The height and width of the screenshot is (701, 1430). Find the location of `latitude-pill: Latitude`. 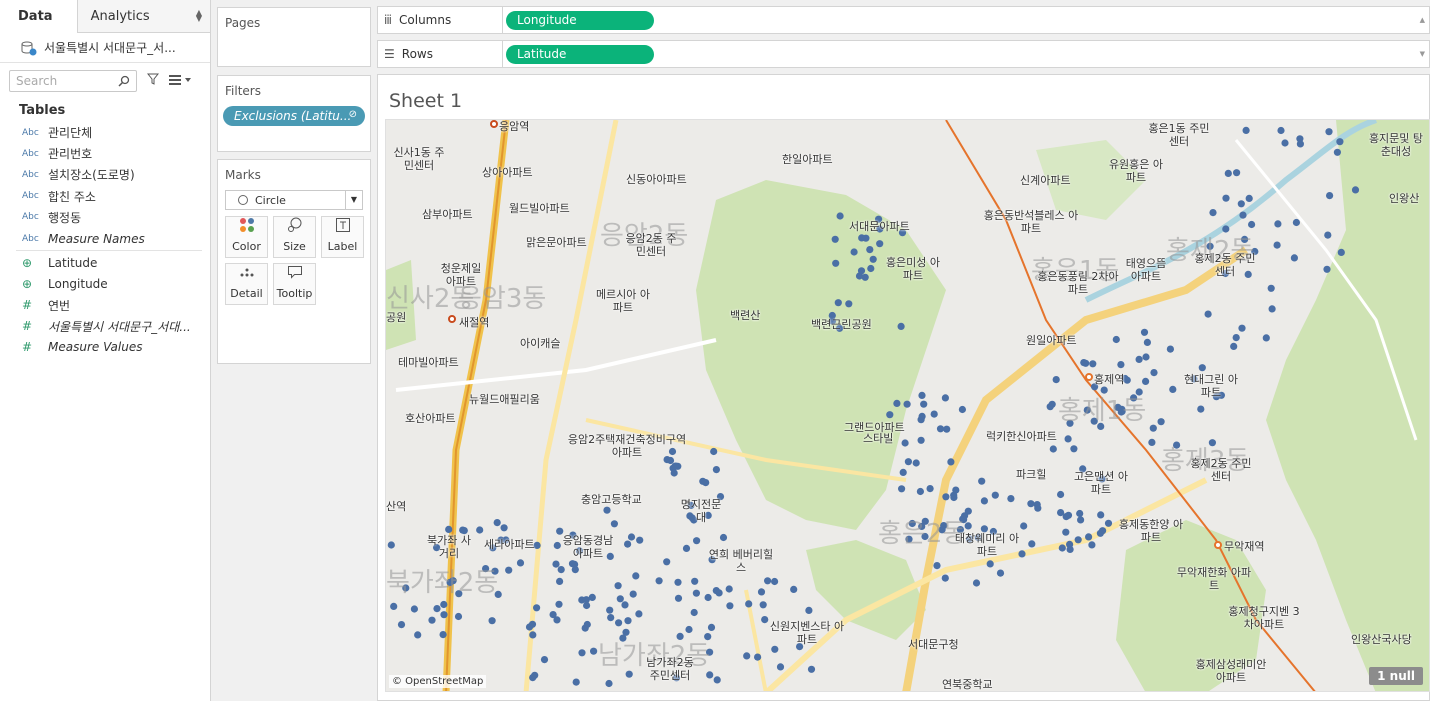

latitude-pill: Latitude is located at coordinates (580, 54).